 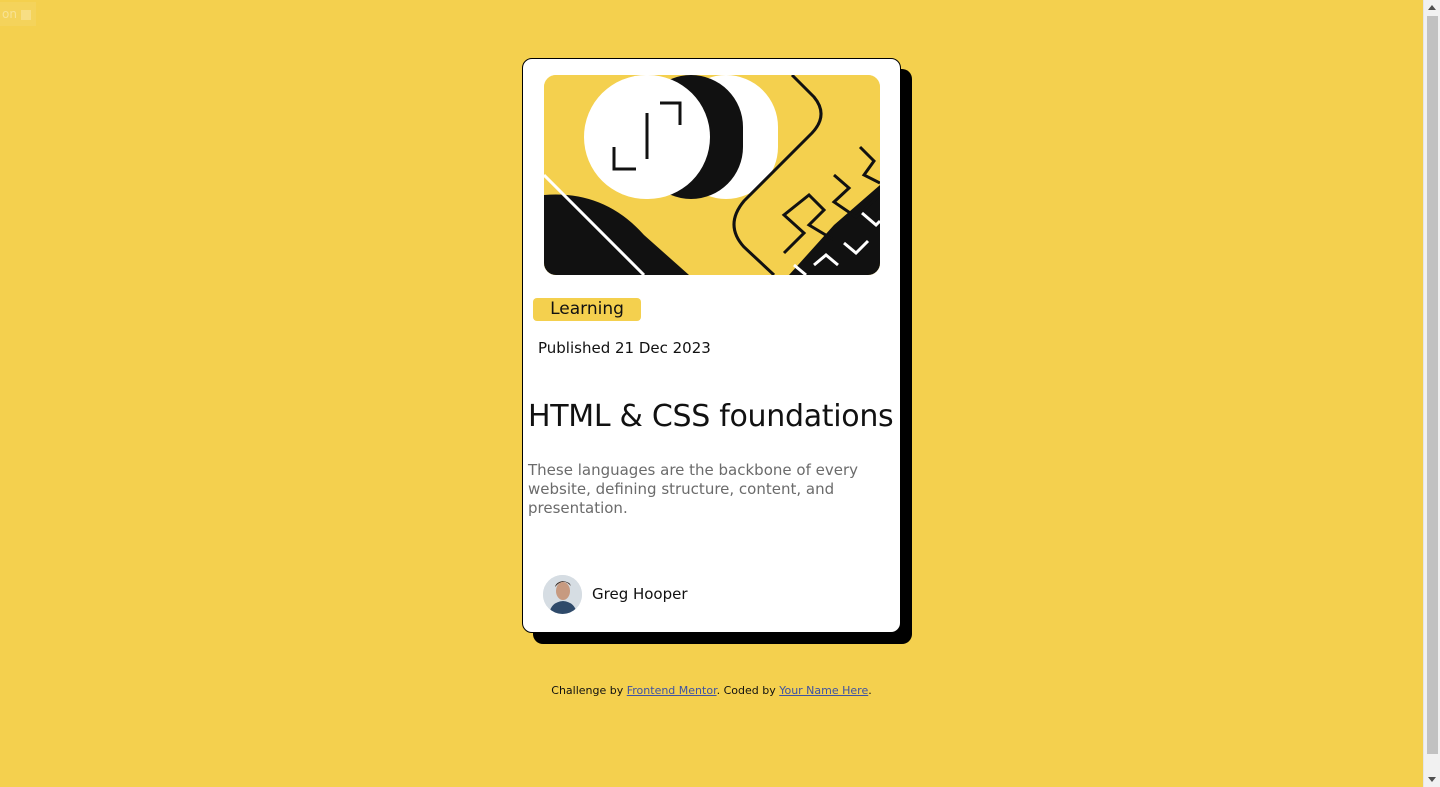 I want to click on author-link: Your Name Here, so click(x=823, y=690).